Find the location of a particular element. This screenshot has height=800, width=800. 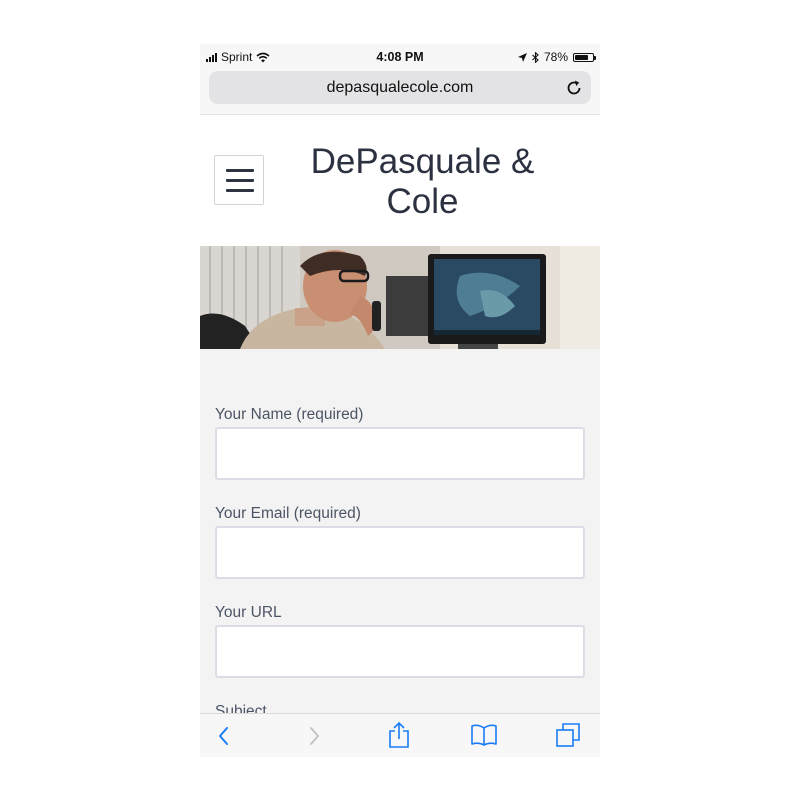

url-text: depasqualecole.com is located at coordinates (400, 88).